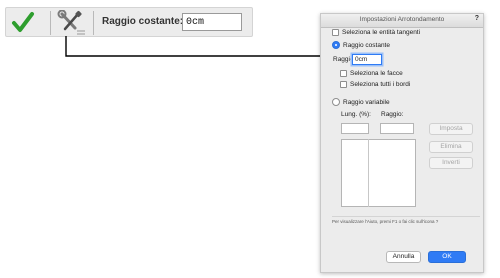  I want to click on select-all-edges-checkbox: Seleziona tutti i bordi, so click(375, 84).